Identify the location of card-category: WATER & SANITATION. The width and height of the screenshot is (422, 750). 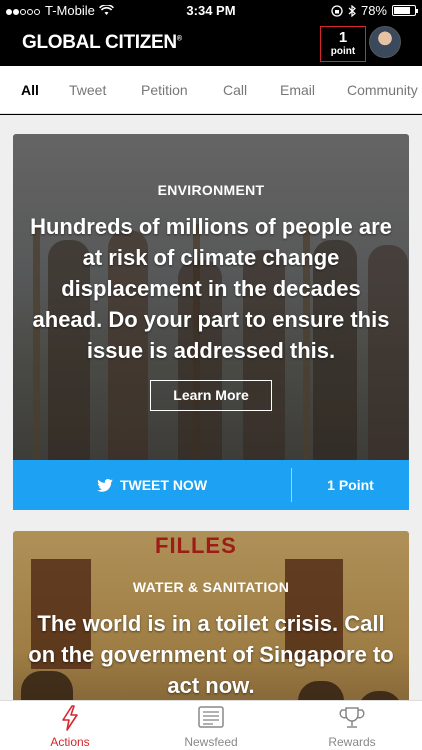
(211, 587).